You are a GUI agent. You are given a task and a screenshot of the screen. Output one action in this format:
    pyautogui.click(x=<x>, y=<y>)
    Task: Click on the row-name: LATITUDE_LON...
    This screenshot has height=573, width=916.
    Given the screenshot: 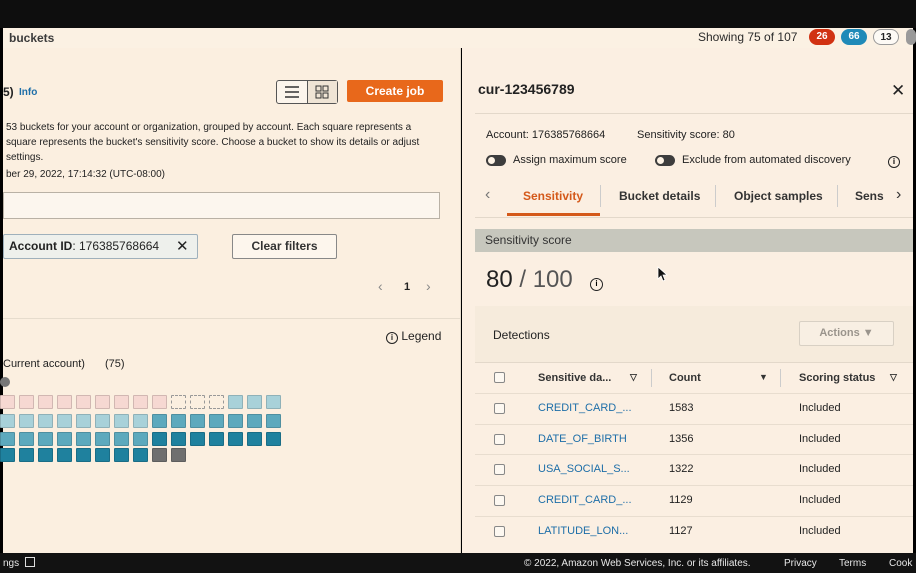 What is the action you would take?
    pyautogui.click(x=583, y=531)
    